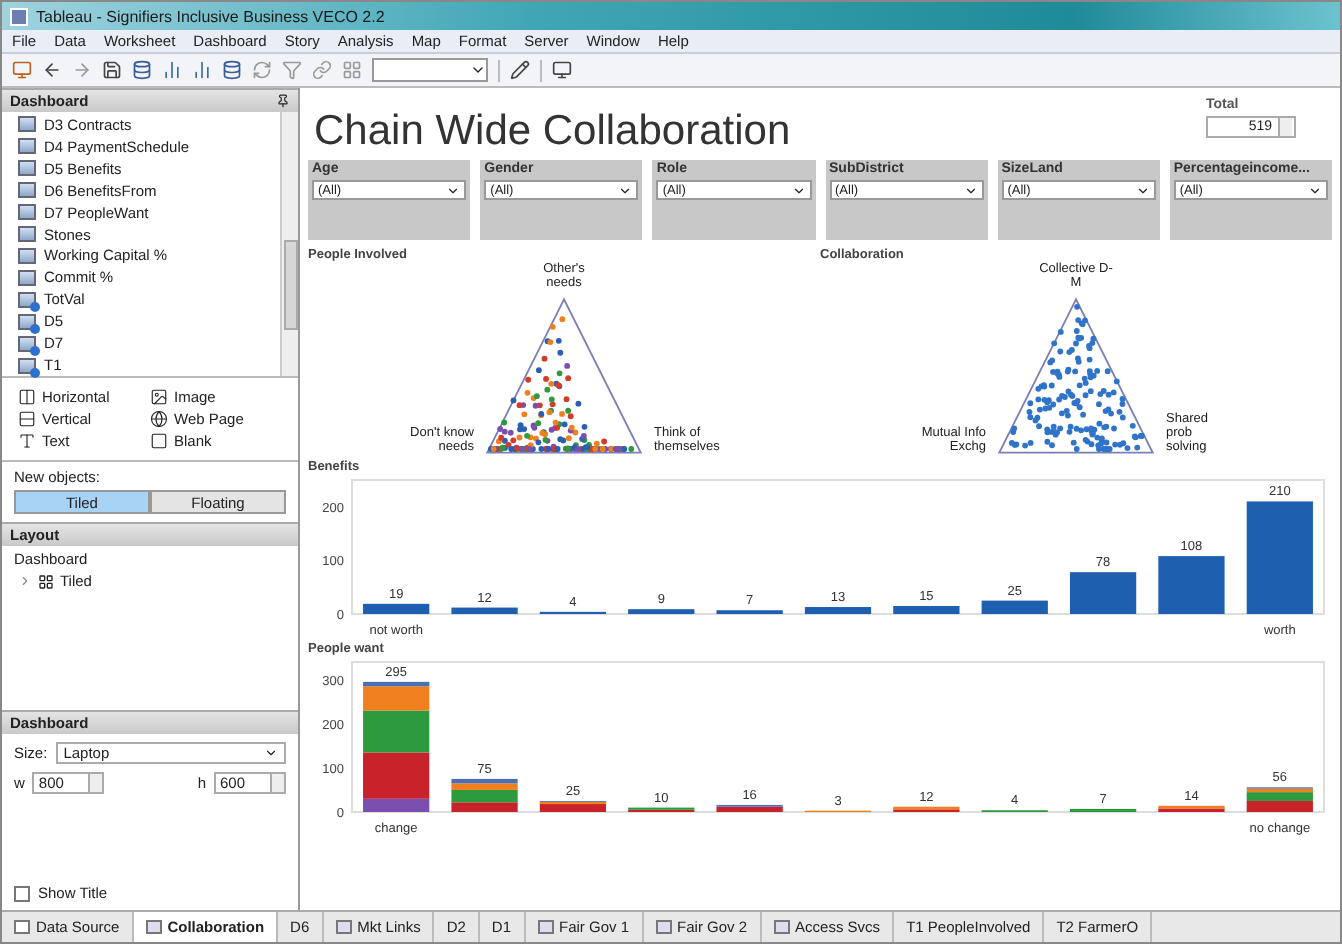 This screenshot has height=944, width=1342. What do you see at coordinates (562, 70) in the screenshot?
I see `monitor-icon` at bounding box center [562, 70].